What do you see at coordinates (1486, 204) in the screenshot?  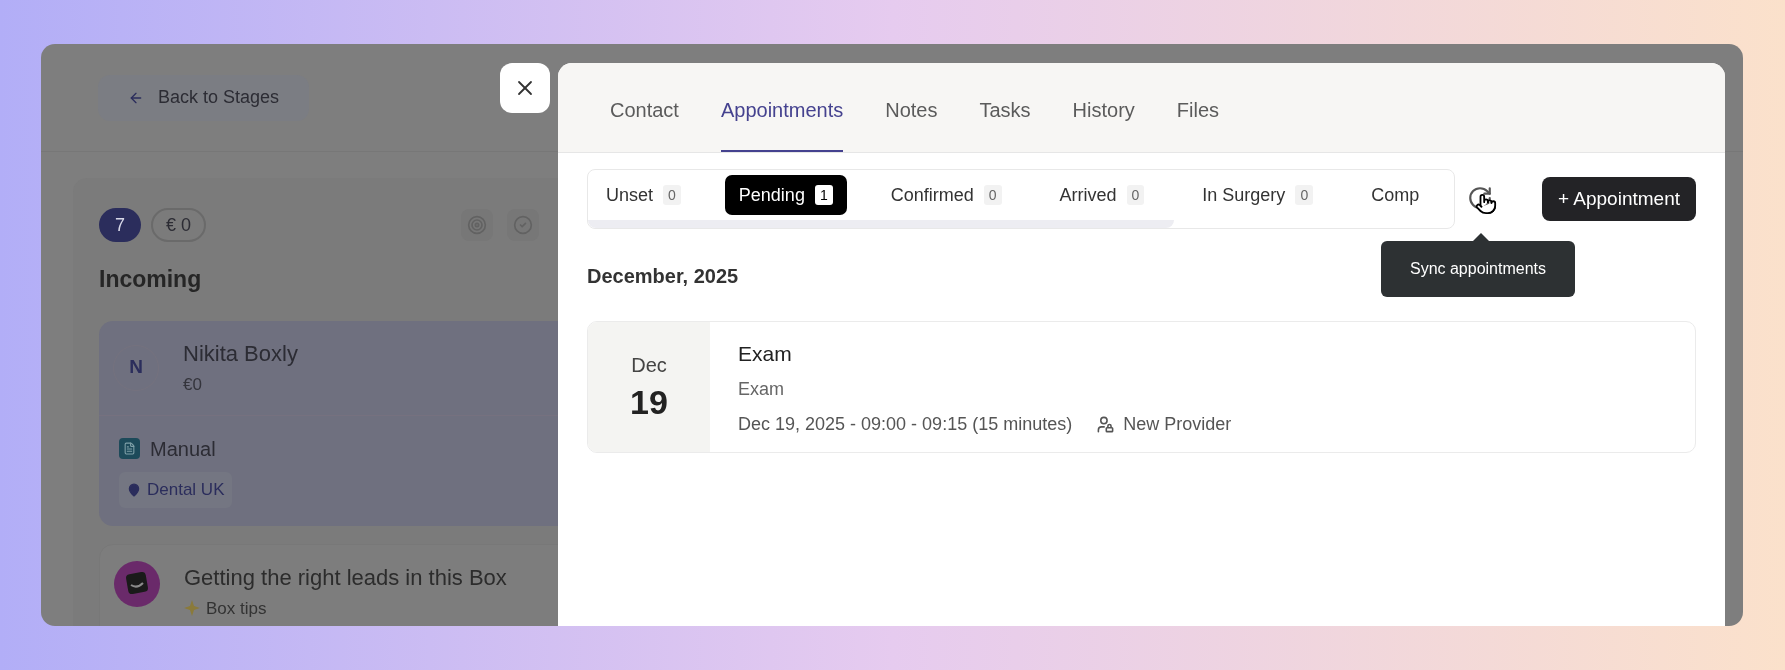 I see `hand-cursor-icon` at bounding box center [1486, 204].